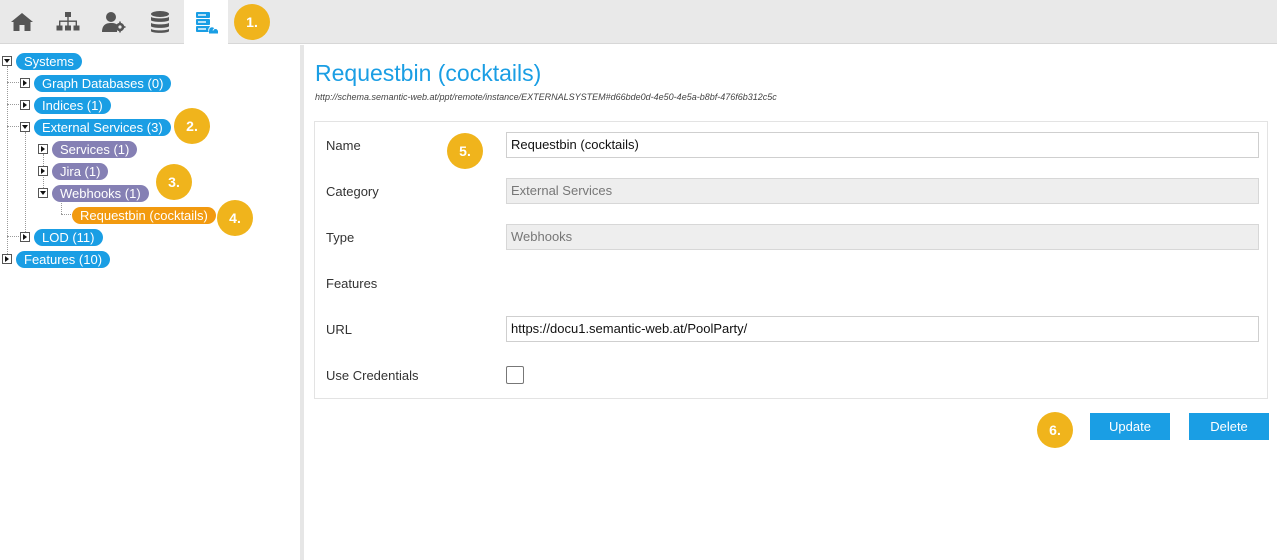 Image resolution: width=1277 pixels, height=560 pixels. I want to click on tree-node-features: Features (10), so click(56, 259).